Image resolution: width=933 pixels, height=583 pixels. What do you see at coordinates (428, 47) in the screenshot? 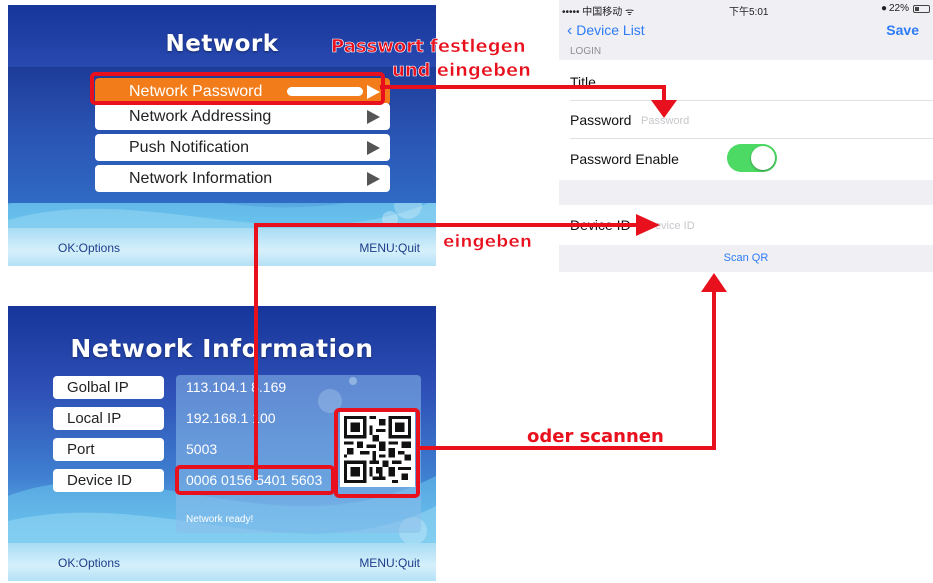
I see `annotation-set-password: Passwort festlegen` at bounding box center [428, 47].